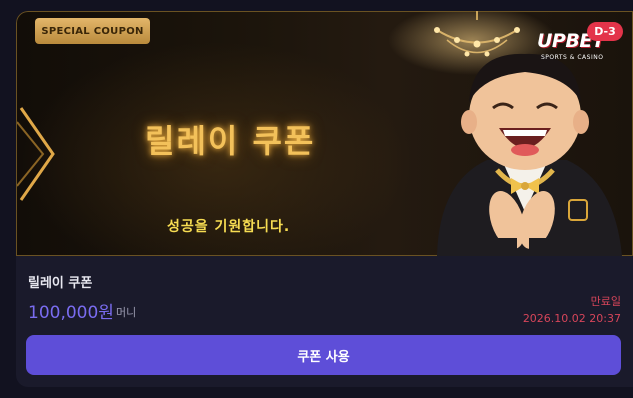 Image resolution: width=633 pixels, height=398 pixels. Describe the element at coordinates (36, 154) in the screenshot. I see `chevron-right-icon` at that location.